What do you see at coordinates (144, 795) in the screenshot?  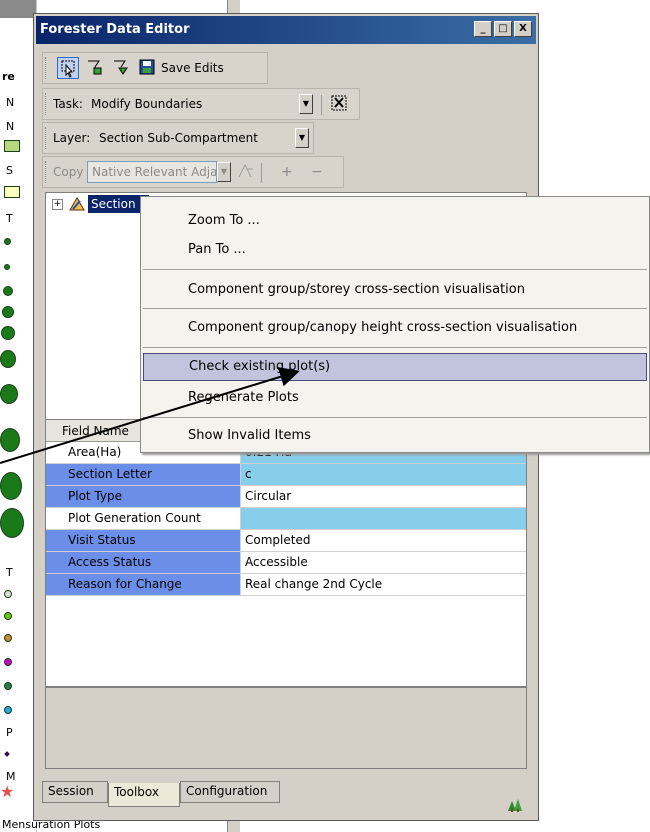 I see `tab-toolbox: Toolbox` at bounding box center [144, 795].